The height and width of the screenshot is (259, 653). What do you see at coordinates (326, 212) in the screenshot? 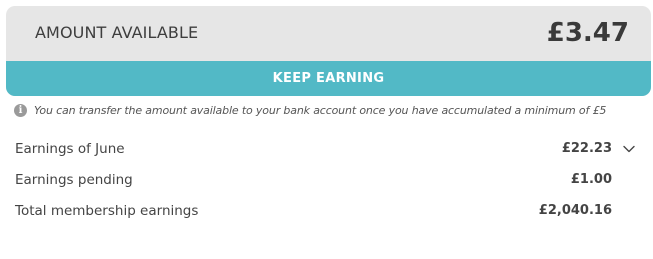
I see `earnings-row-total: Total membership earnings £2,040.16` at bounding box center [326, 212].